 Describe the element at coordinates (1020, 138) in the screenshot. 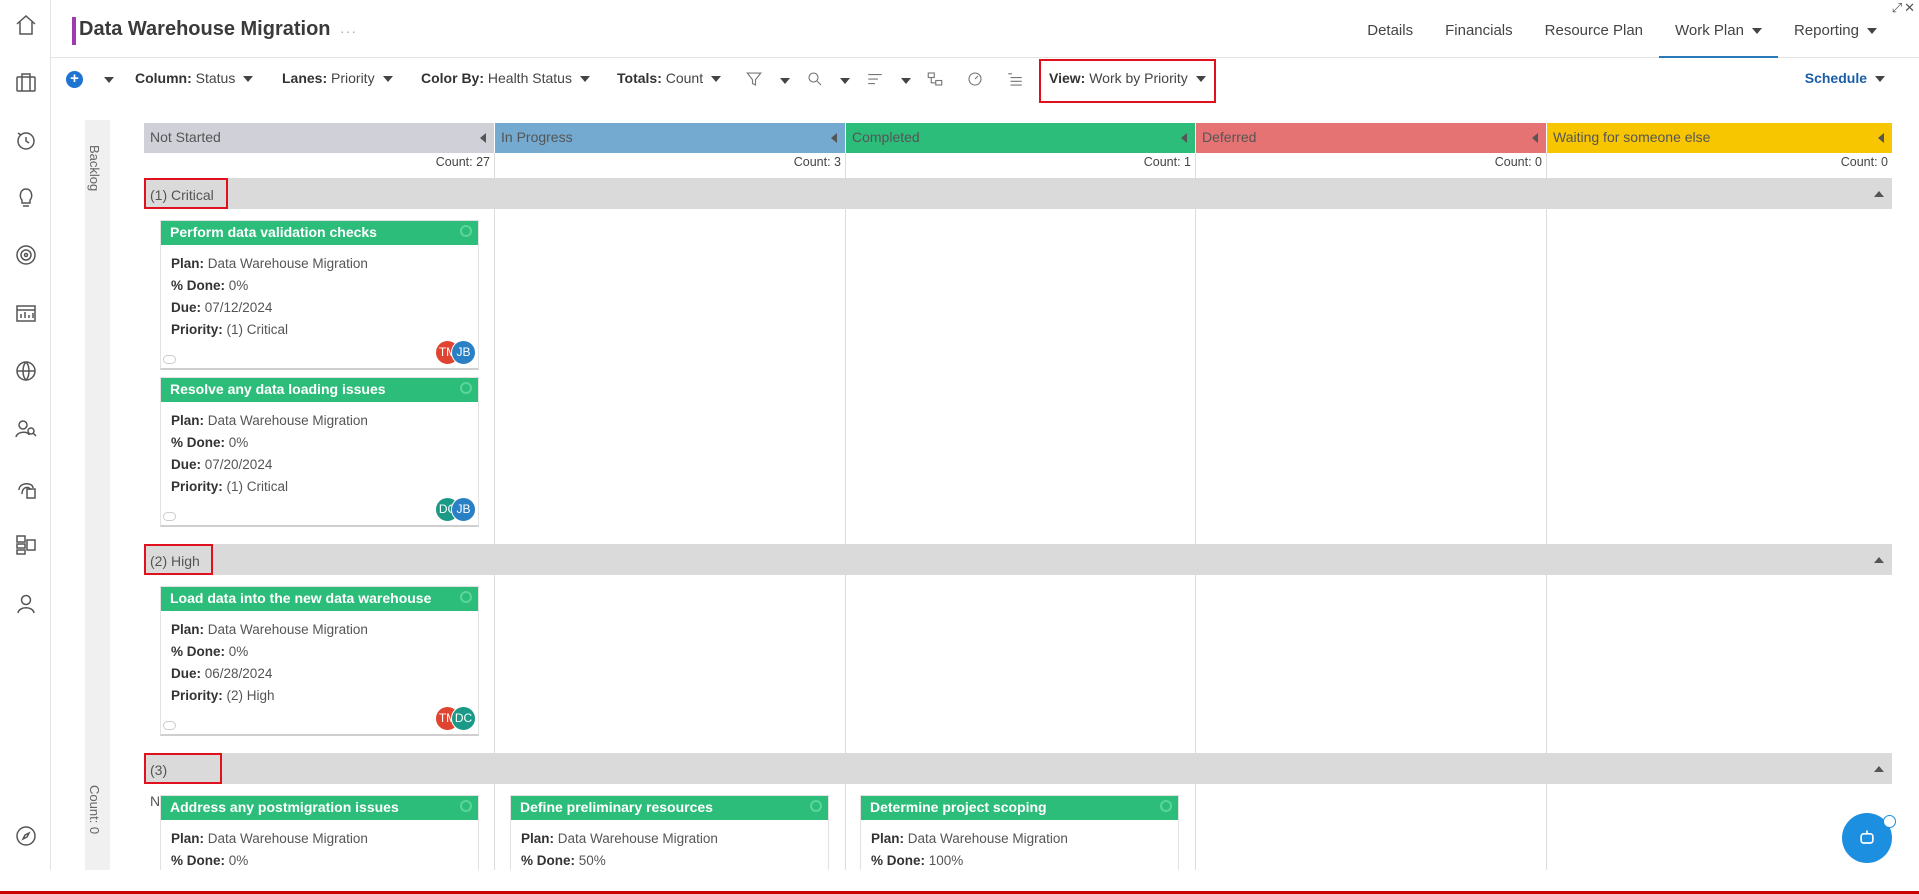

I see `column-header-completed: Completed` at that location.